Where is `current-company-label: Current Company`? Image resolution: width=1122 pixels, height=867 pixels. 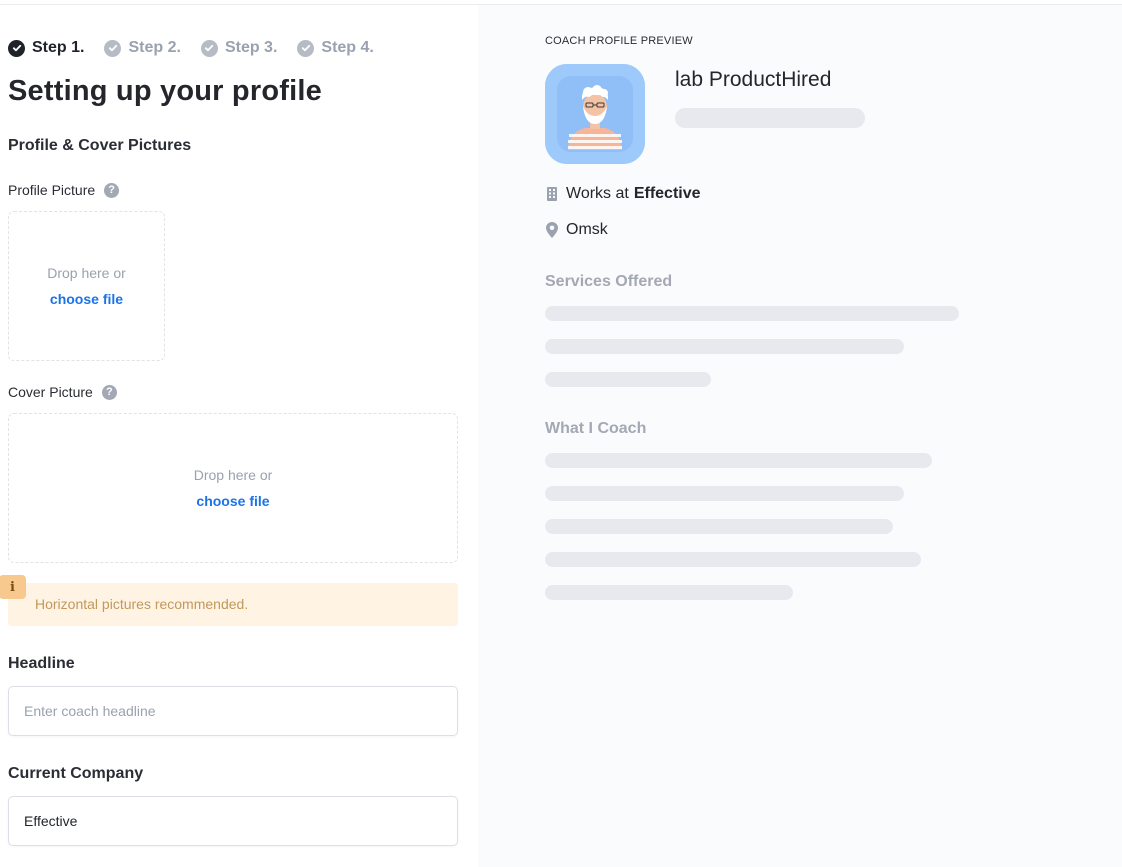
current-company-label: Current Company is located at coordinates (76, 773).